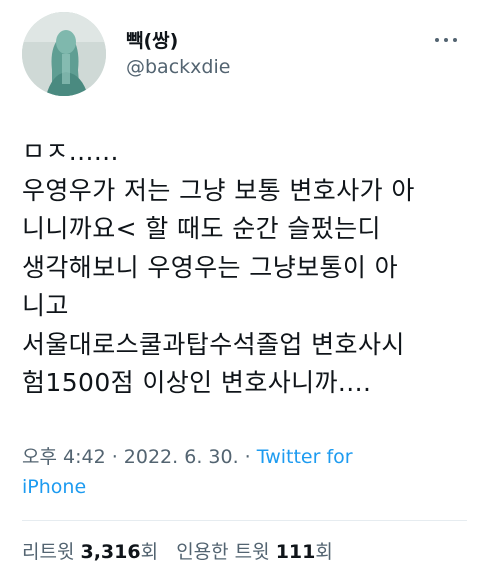 This screenshot has height=568, width=480. What do you see at coordinates (244, 520) in the screenshot?
I see `divider` at bounding box center [244, 520].